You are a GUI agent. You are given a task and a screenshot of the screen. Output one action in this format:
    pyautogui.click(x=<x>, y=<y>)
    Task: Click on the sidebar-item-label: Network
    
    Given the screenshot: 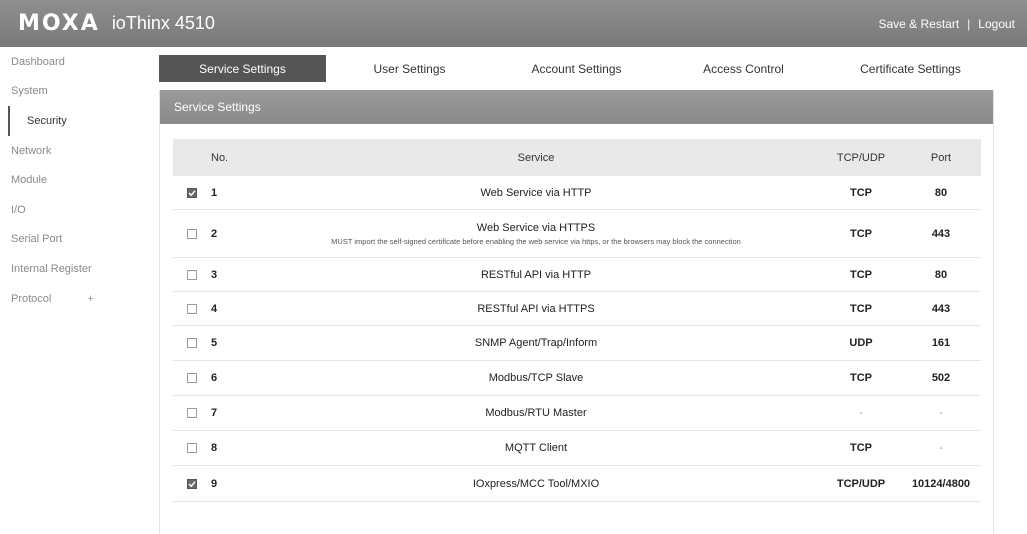 What is the action you would take?
    pyautogui.click(x=31, y=150)
    